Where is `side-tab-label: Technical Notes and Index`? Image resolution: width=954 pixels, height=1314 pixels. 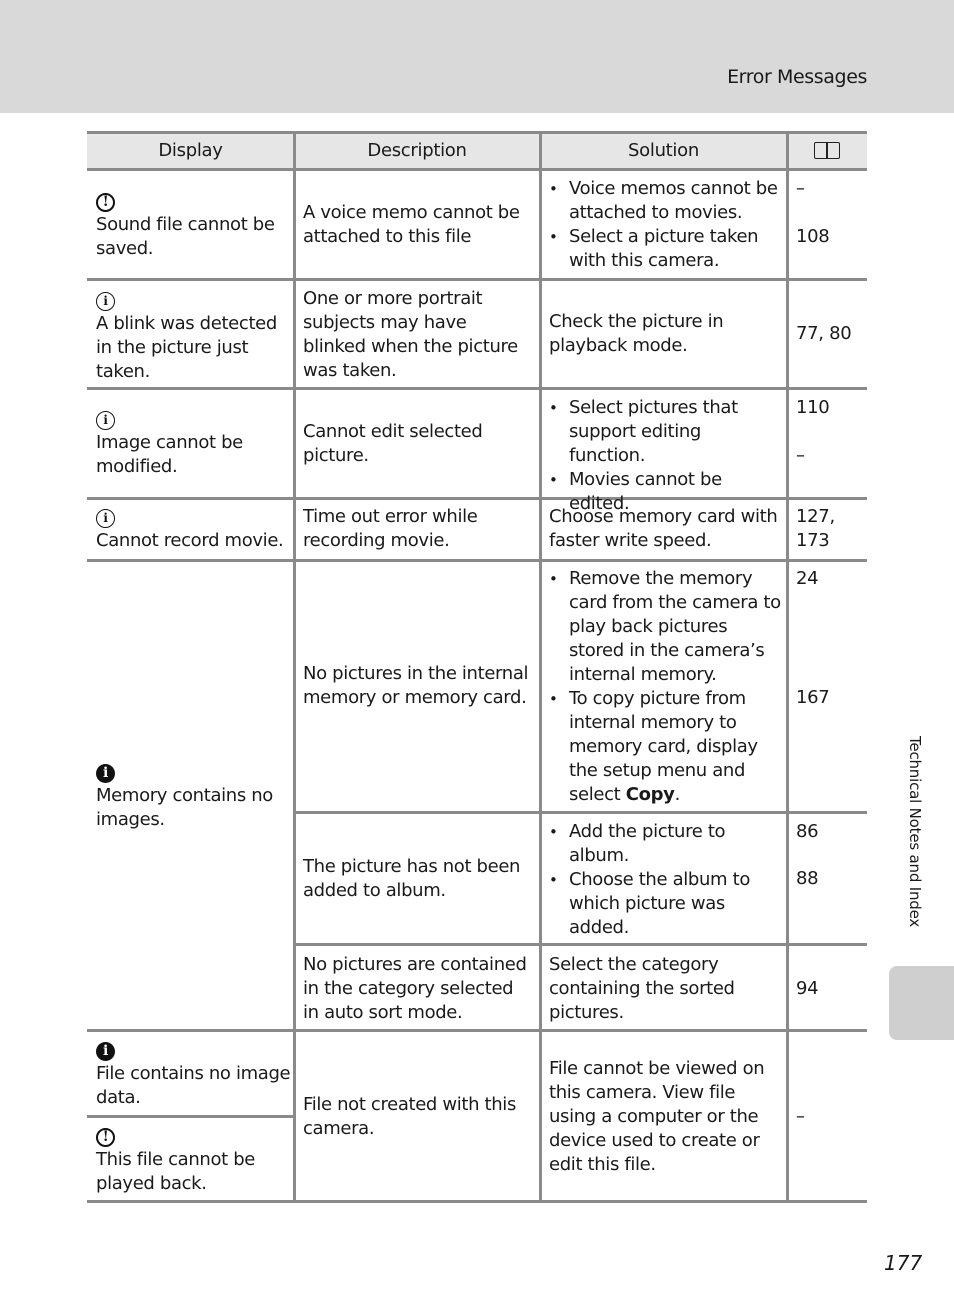
side-tab-label: Technical Notes and Index is located at coordinates (915, 832).